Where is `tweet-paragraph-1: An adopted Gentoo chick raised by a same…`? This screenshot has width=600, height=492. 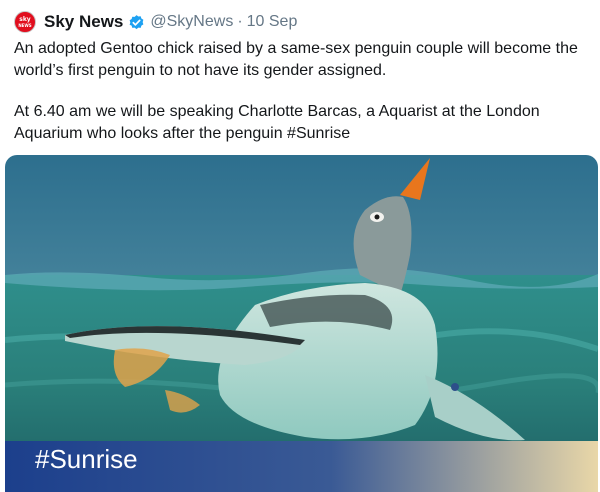
tweet-paragraph-1: An adopted Gentoo chick raised by a same… is located at coordinates (296, 59).